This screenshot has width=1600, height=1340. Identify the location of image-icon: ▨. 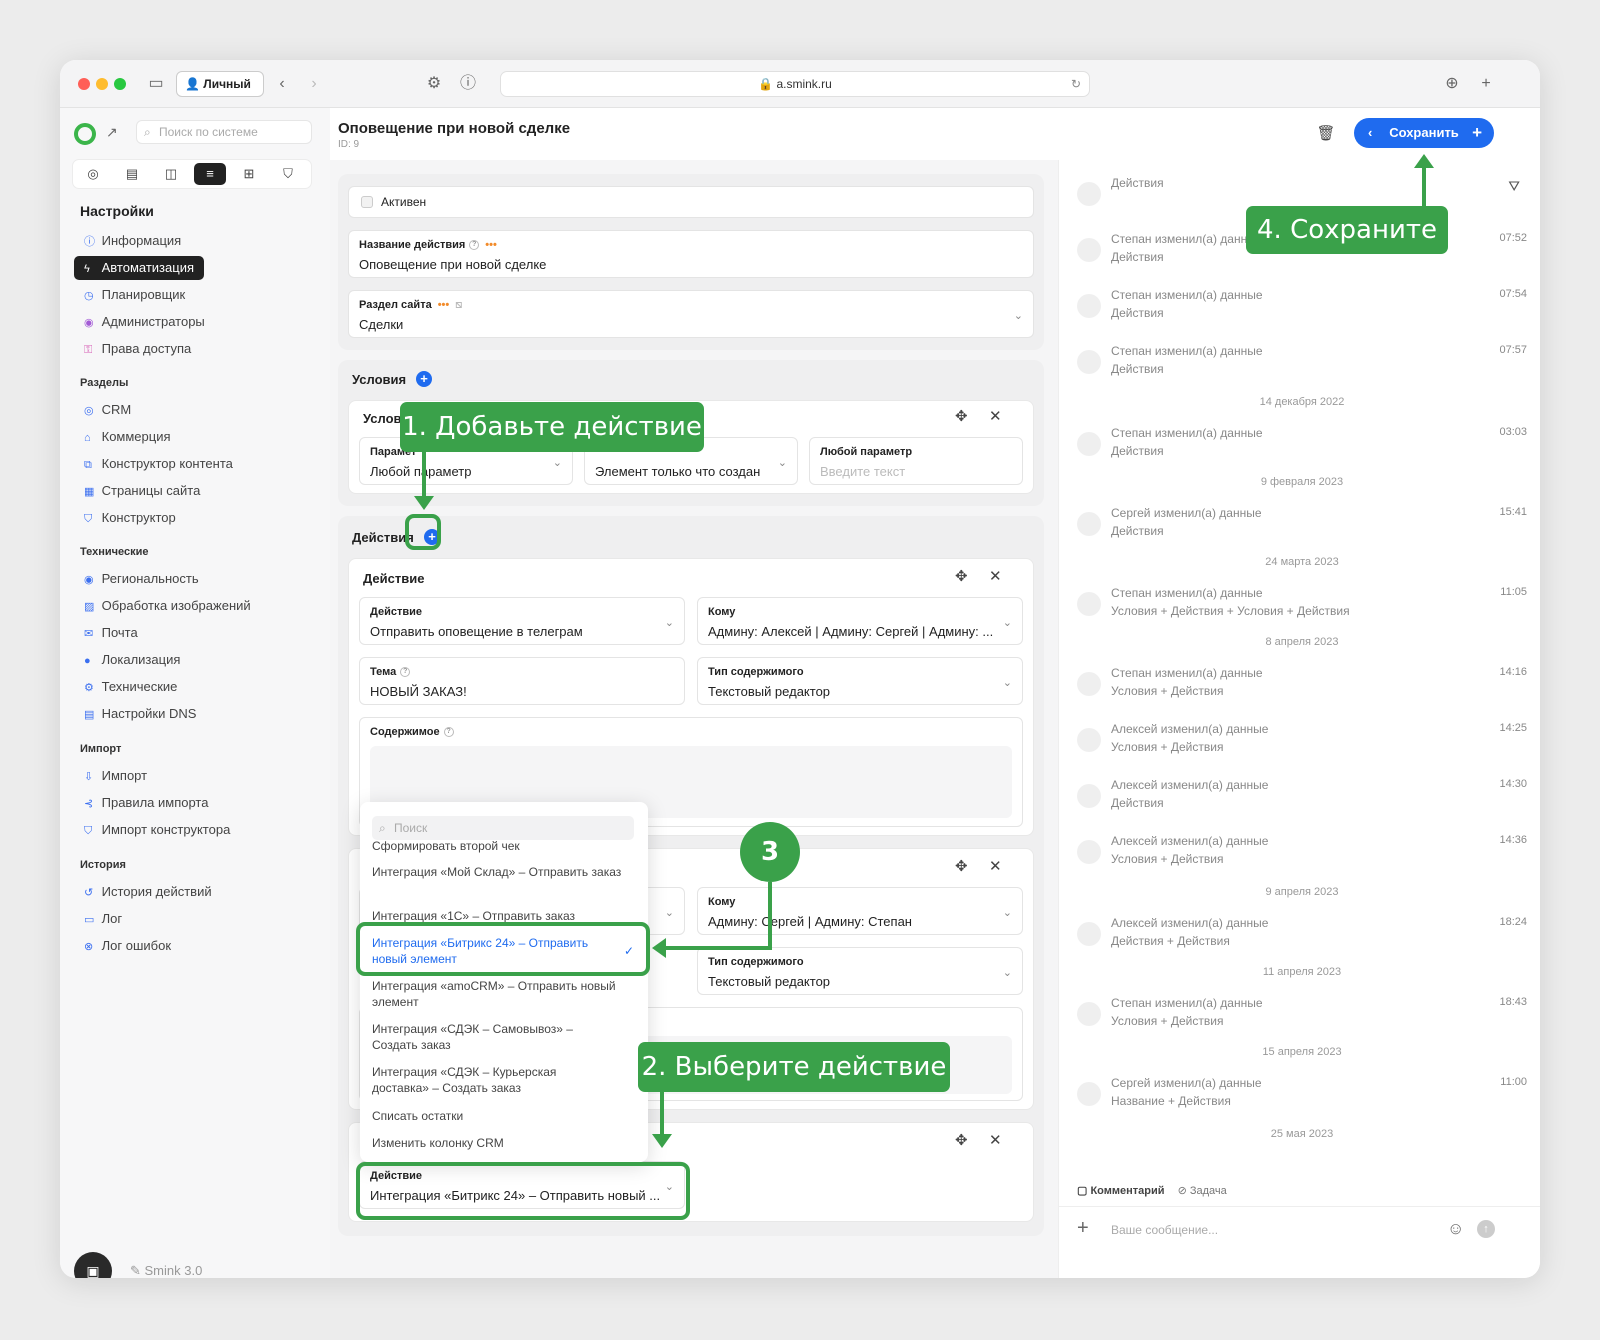
(89, 607).